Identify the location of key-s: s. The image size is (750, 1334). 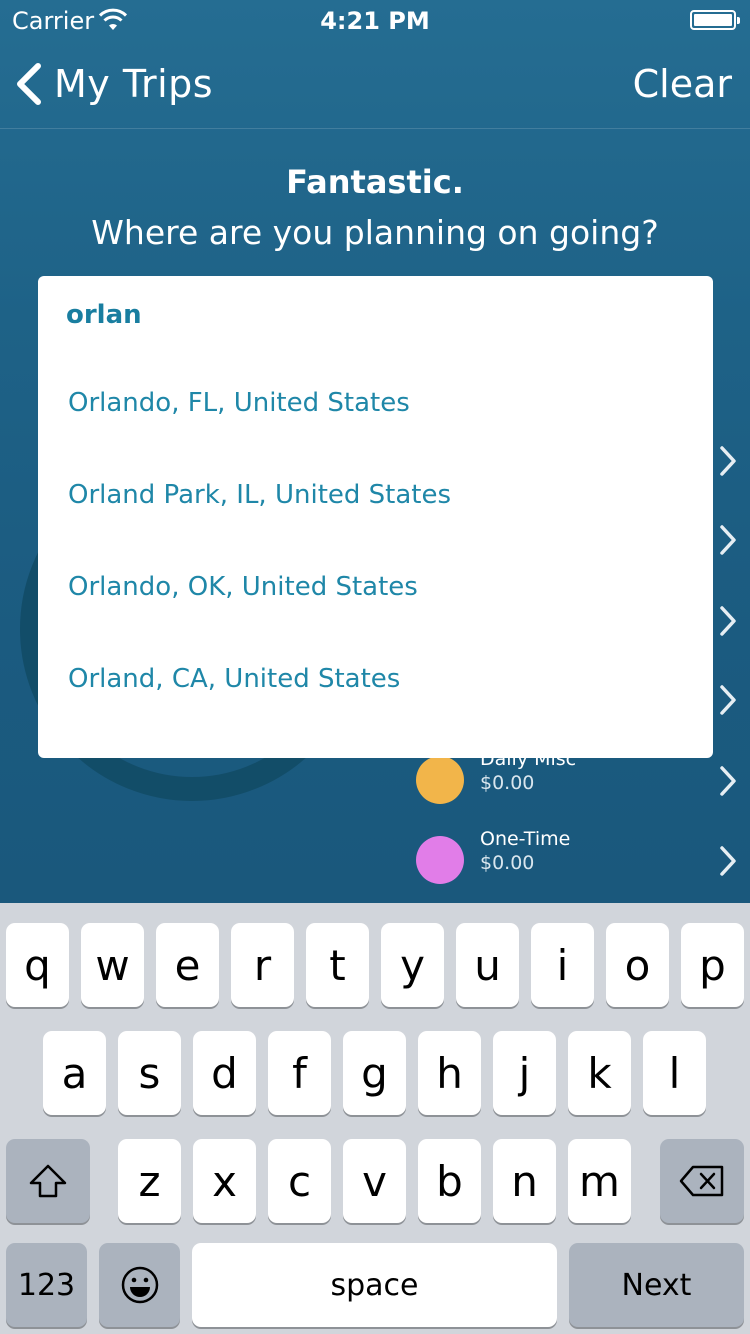
(149, 1073).